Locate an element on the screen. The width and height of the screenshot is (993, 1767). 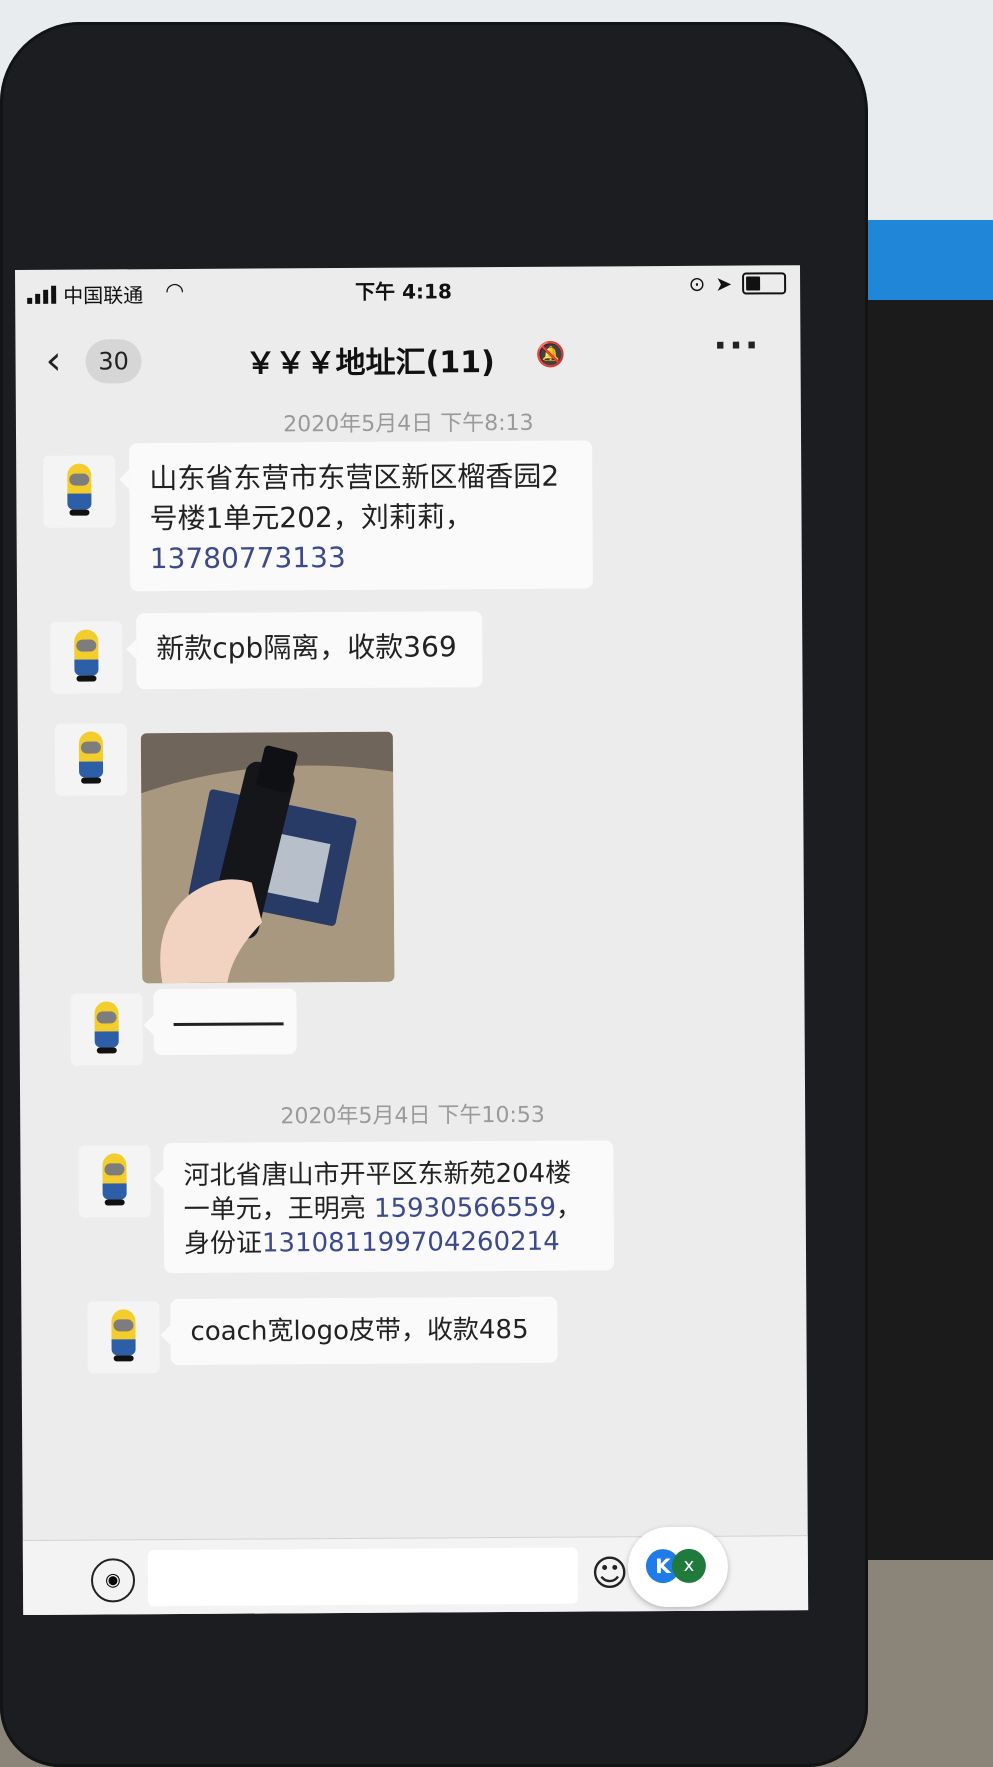
floating-shortcut-button: K x is located at coordinates (678, 1567).